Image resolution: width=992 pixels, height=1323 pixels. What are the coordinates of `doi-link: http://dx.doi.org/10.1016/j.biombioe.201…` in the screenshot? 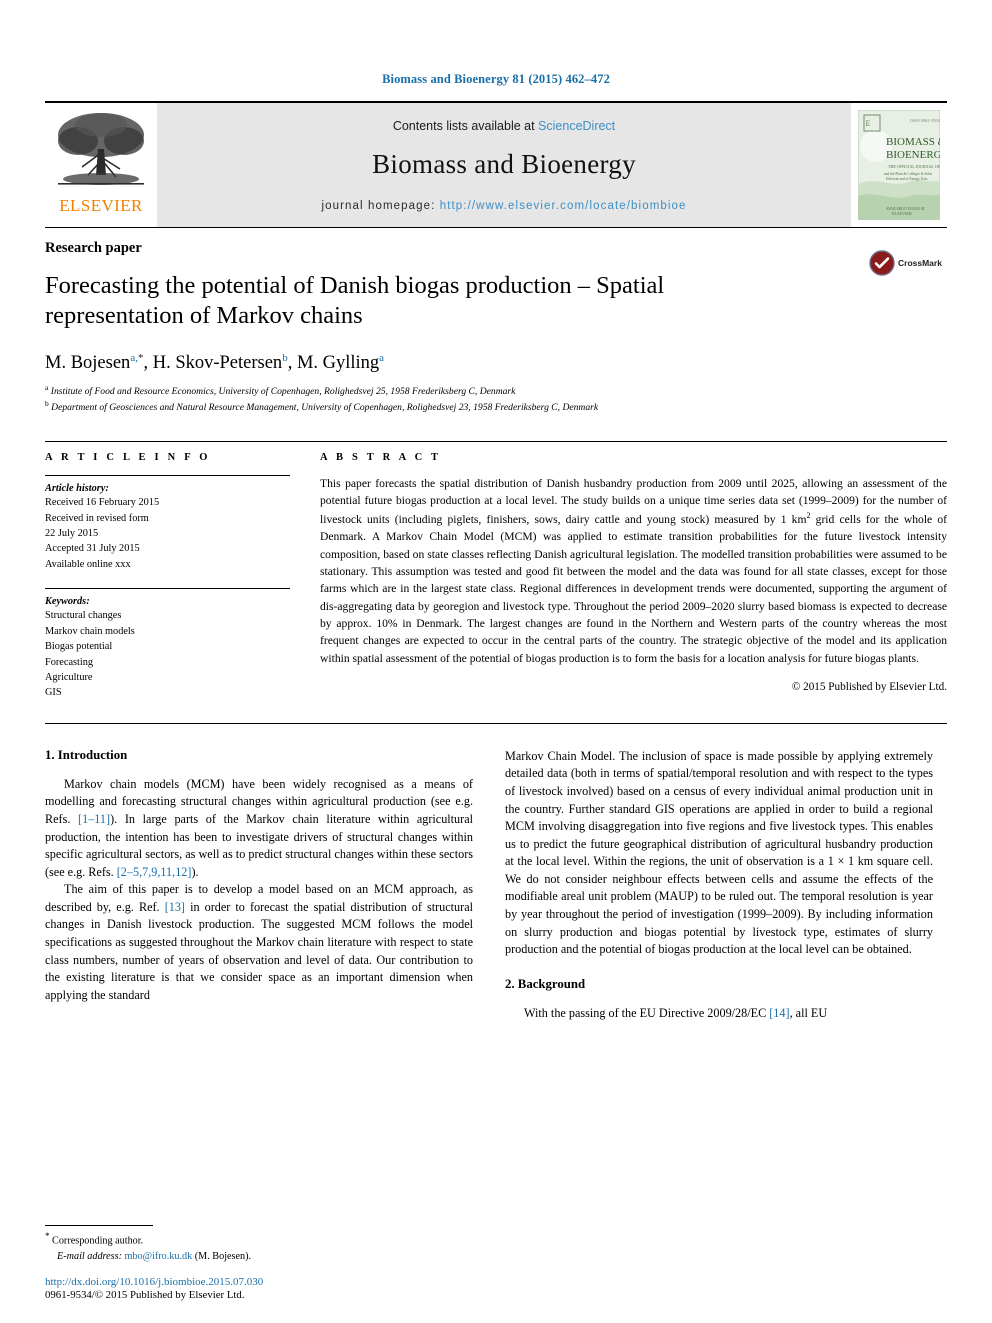 It's located at (259, 1282).